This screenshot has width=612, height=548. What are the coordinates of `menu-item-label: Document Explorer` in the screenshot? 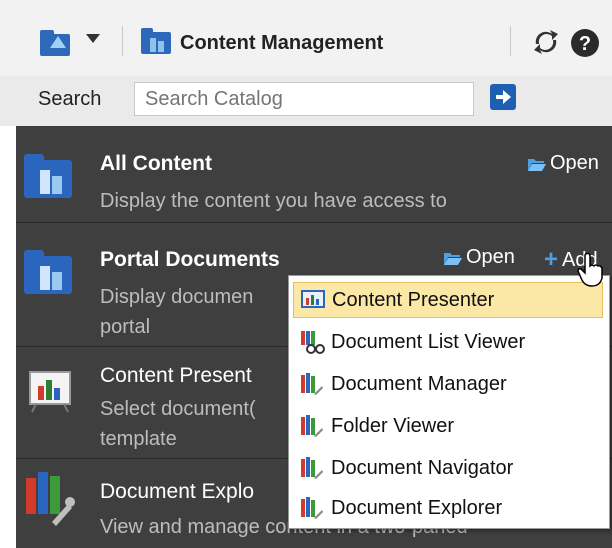 It's located at (417, 507).